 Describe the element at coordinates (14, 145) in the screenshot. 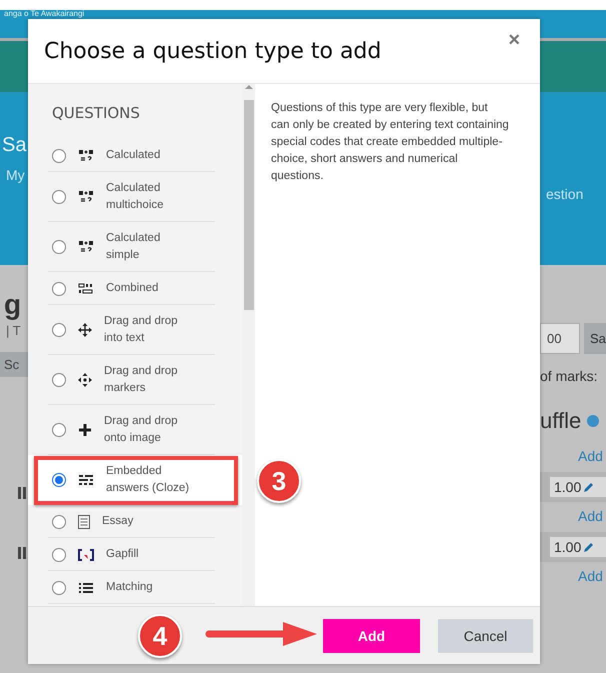

I see `course-title: Sa` at that location.